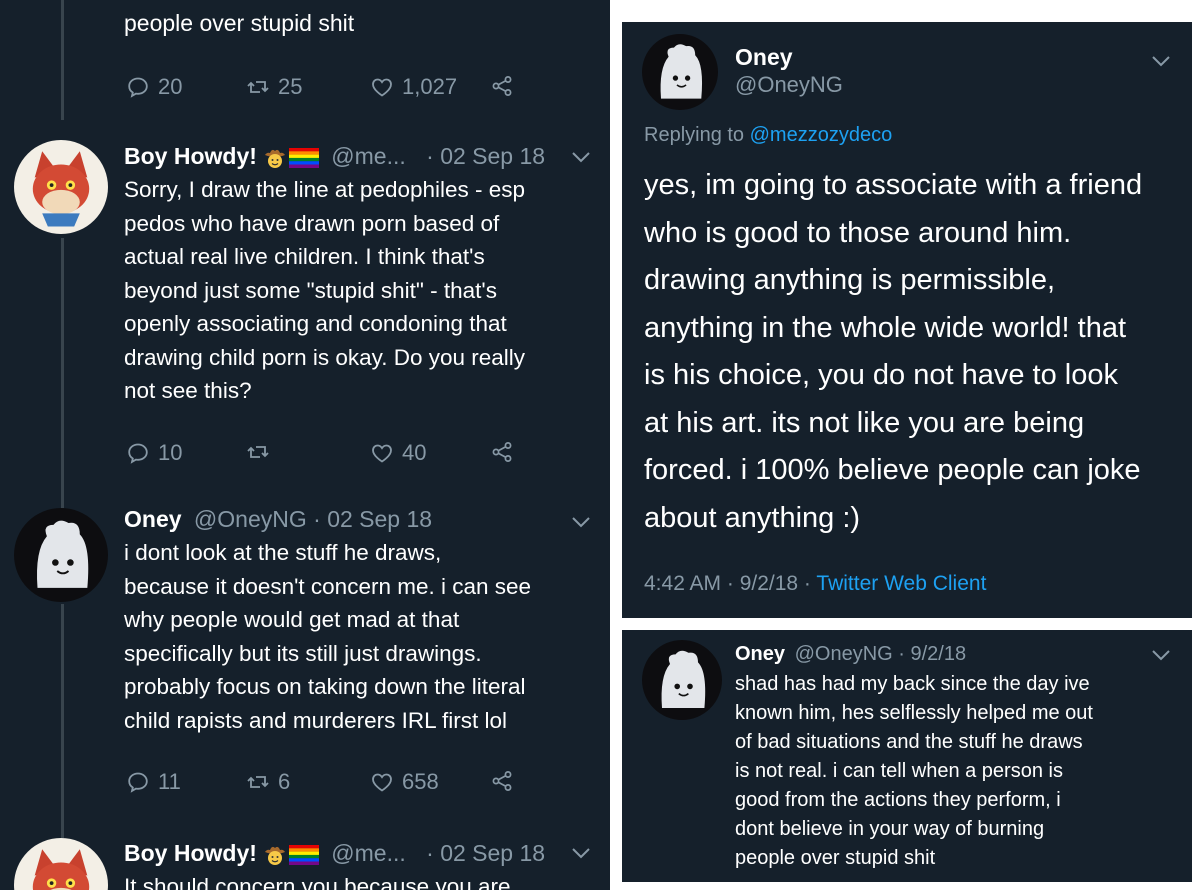 This screenshot has height=890, width=1200. I want to click on like-button: 1,027, so click(413, 87).